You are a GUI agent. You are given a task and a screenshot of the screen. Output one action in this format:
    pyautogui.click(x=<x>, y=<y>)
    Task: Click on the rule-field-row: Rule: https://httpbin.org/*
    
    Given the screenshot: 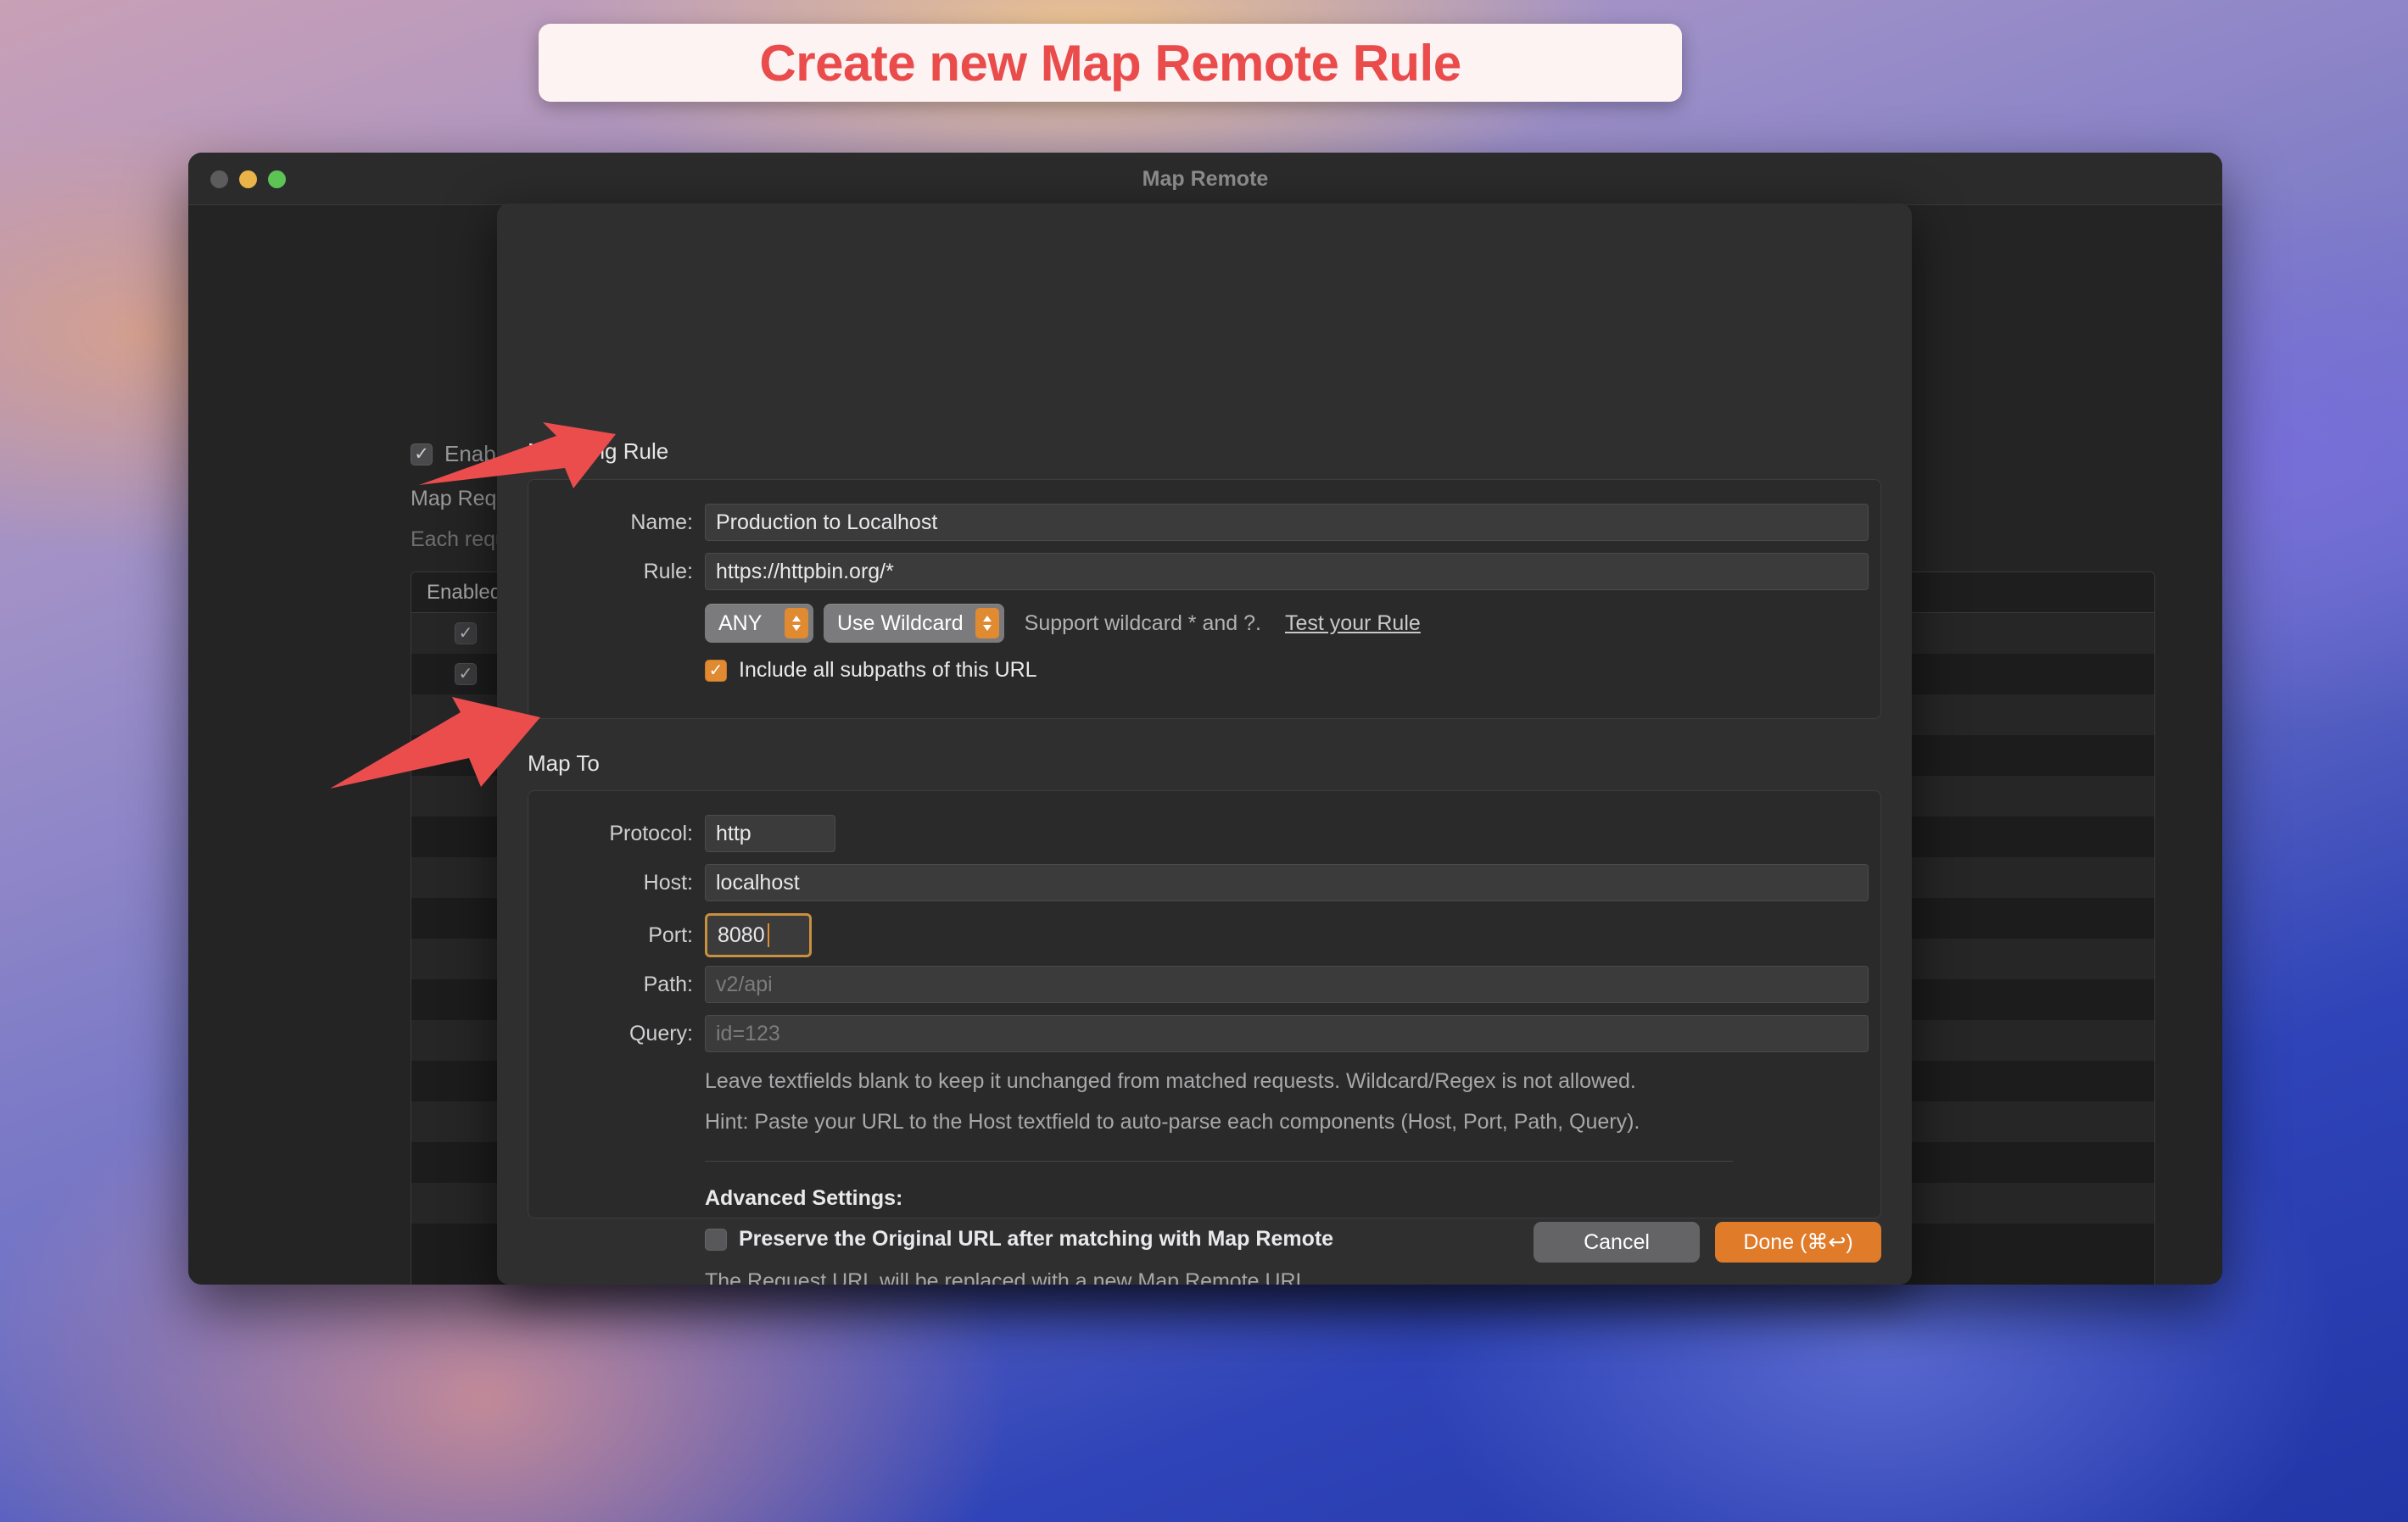 What is the action you would take?
    pyautogui.click(x=1213, y=572)
    